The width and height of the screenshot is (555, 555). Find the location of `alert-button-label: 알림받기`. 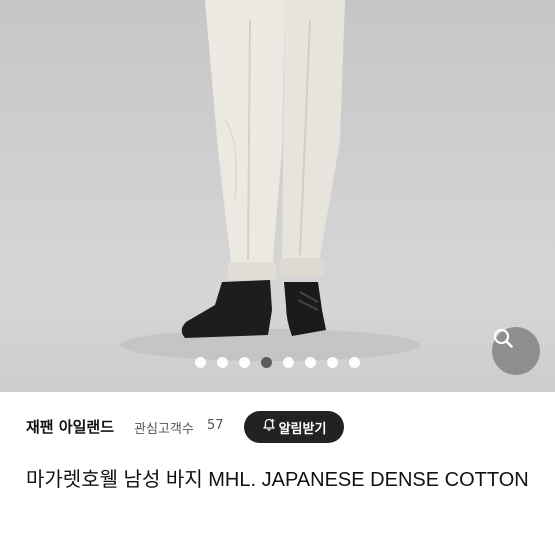

alert-button-label: 알림받기 is located at coordinates (302, 429).